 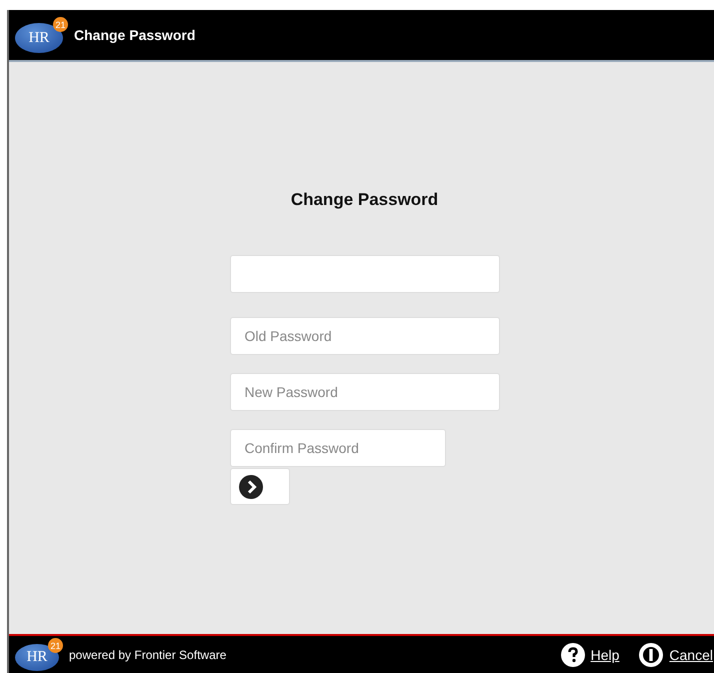 What do you see at coordinates (365, 392) in the screenshot?
I see `input-field: New Password` at bounding box center [365, 392].